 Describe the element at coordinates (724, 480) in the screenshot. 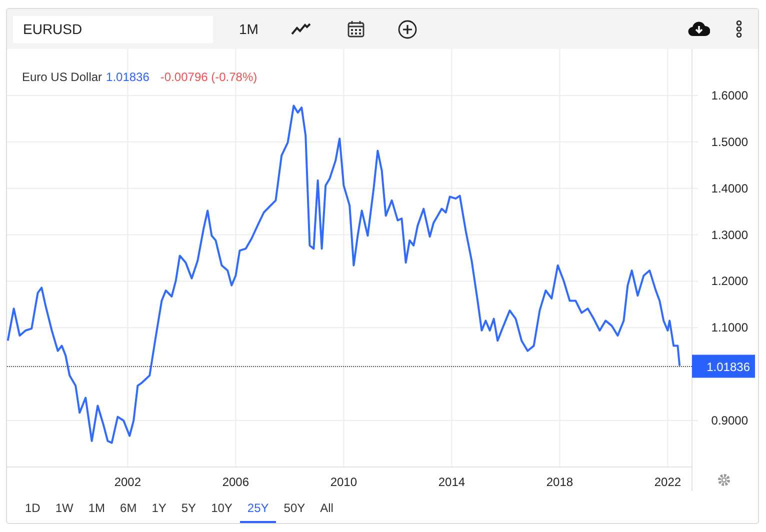

I see `settings-icon` at that location.